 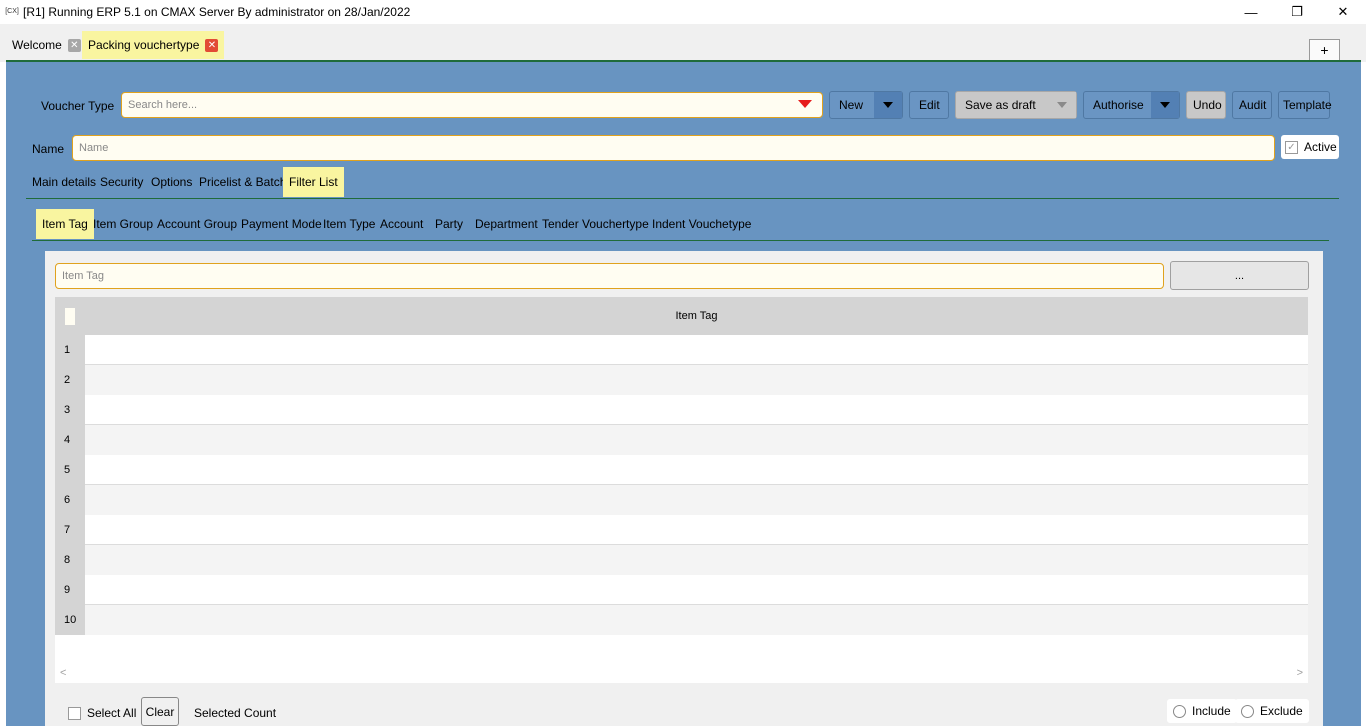 I want to click on active-checkbox: ✓ Active, so click(x=1310, y=147).